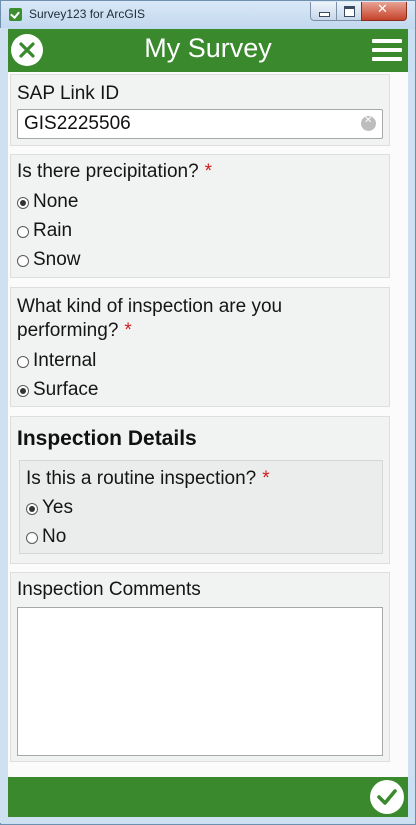  Describe the element at coordinates (54, 536) in the screenshot. I see `radio-label: No` at that location.